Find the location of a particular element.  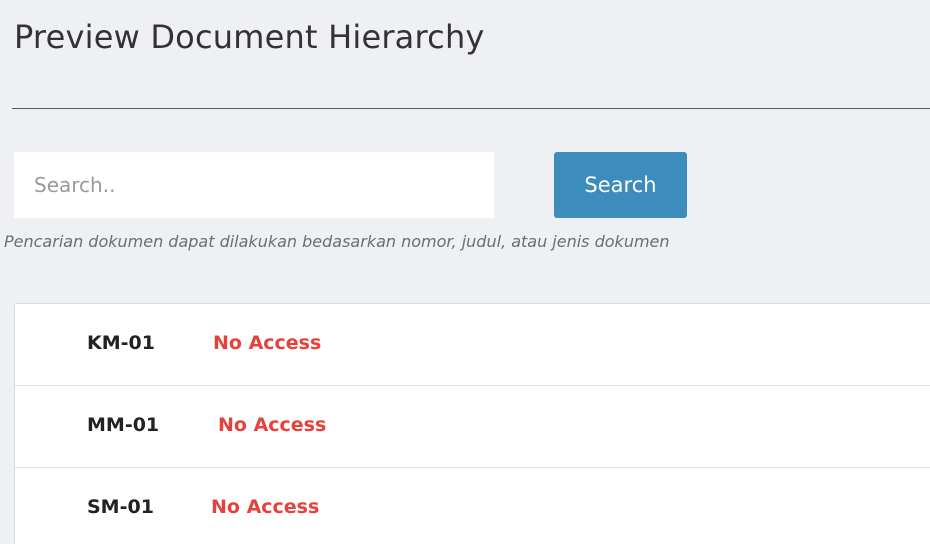

document-code: SM-01 is located at coordinates (120, 507).